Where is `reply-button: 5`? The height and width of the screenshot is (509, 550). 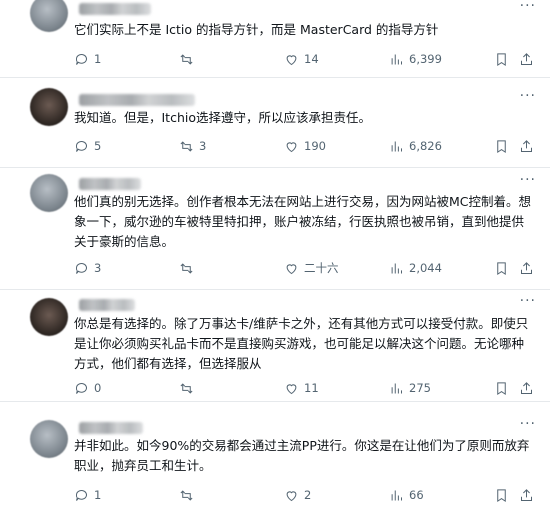 reply-button: 5 is located at coordinates (109, 146).